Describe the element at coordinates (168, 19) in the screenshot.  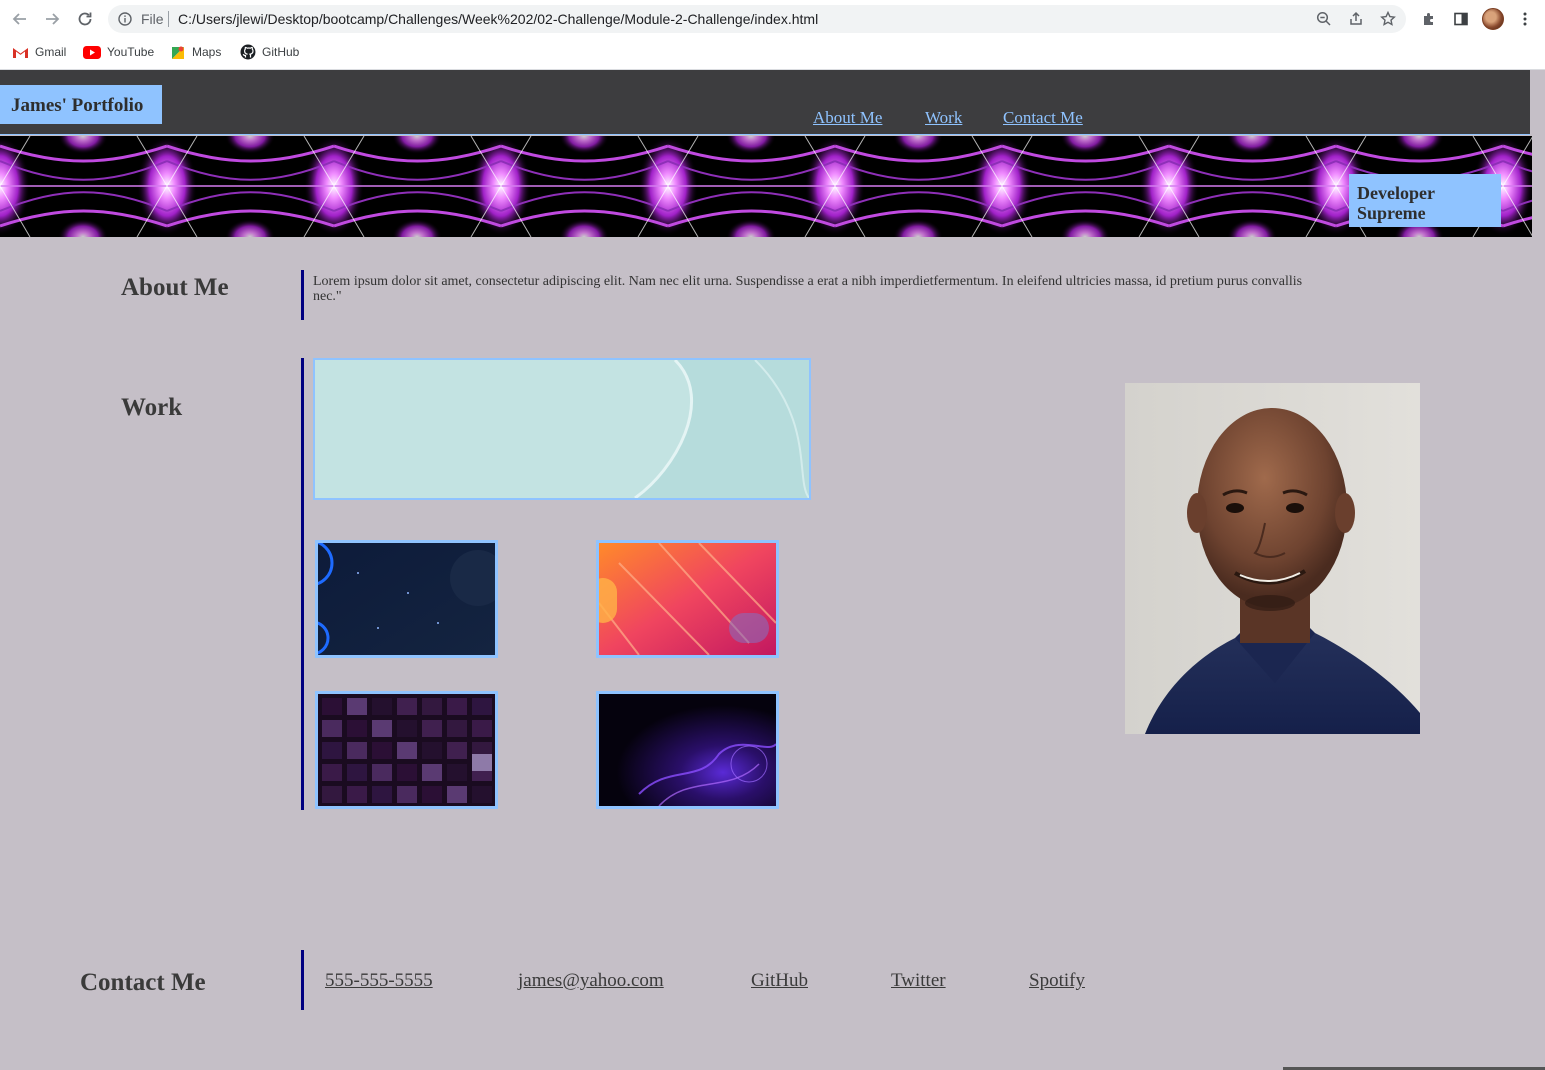
I see `omnibox-divider` at that location.